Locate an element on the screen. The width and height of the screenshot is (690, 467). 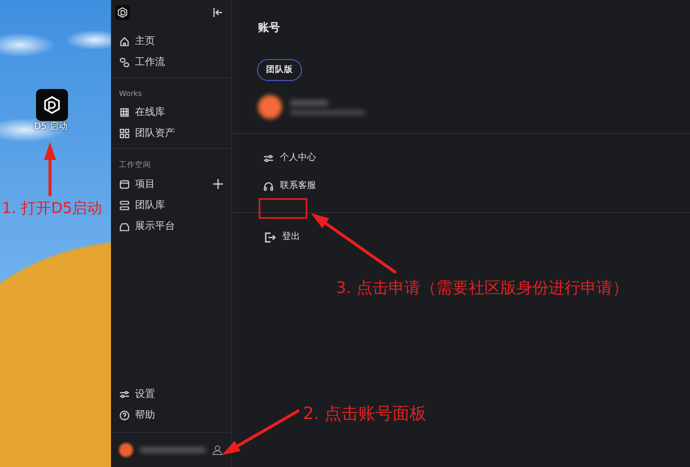
add-icon is located at coordinates (218, 184).